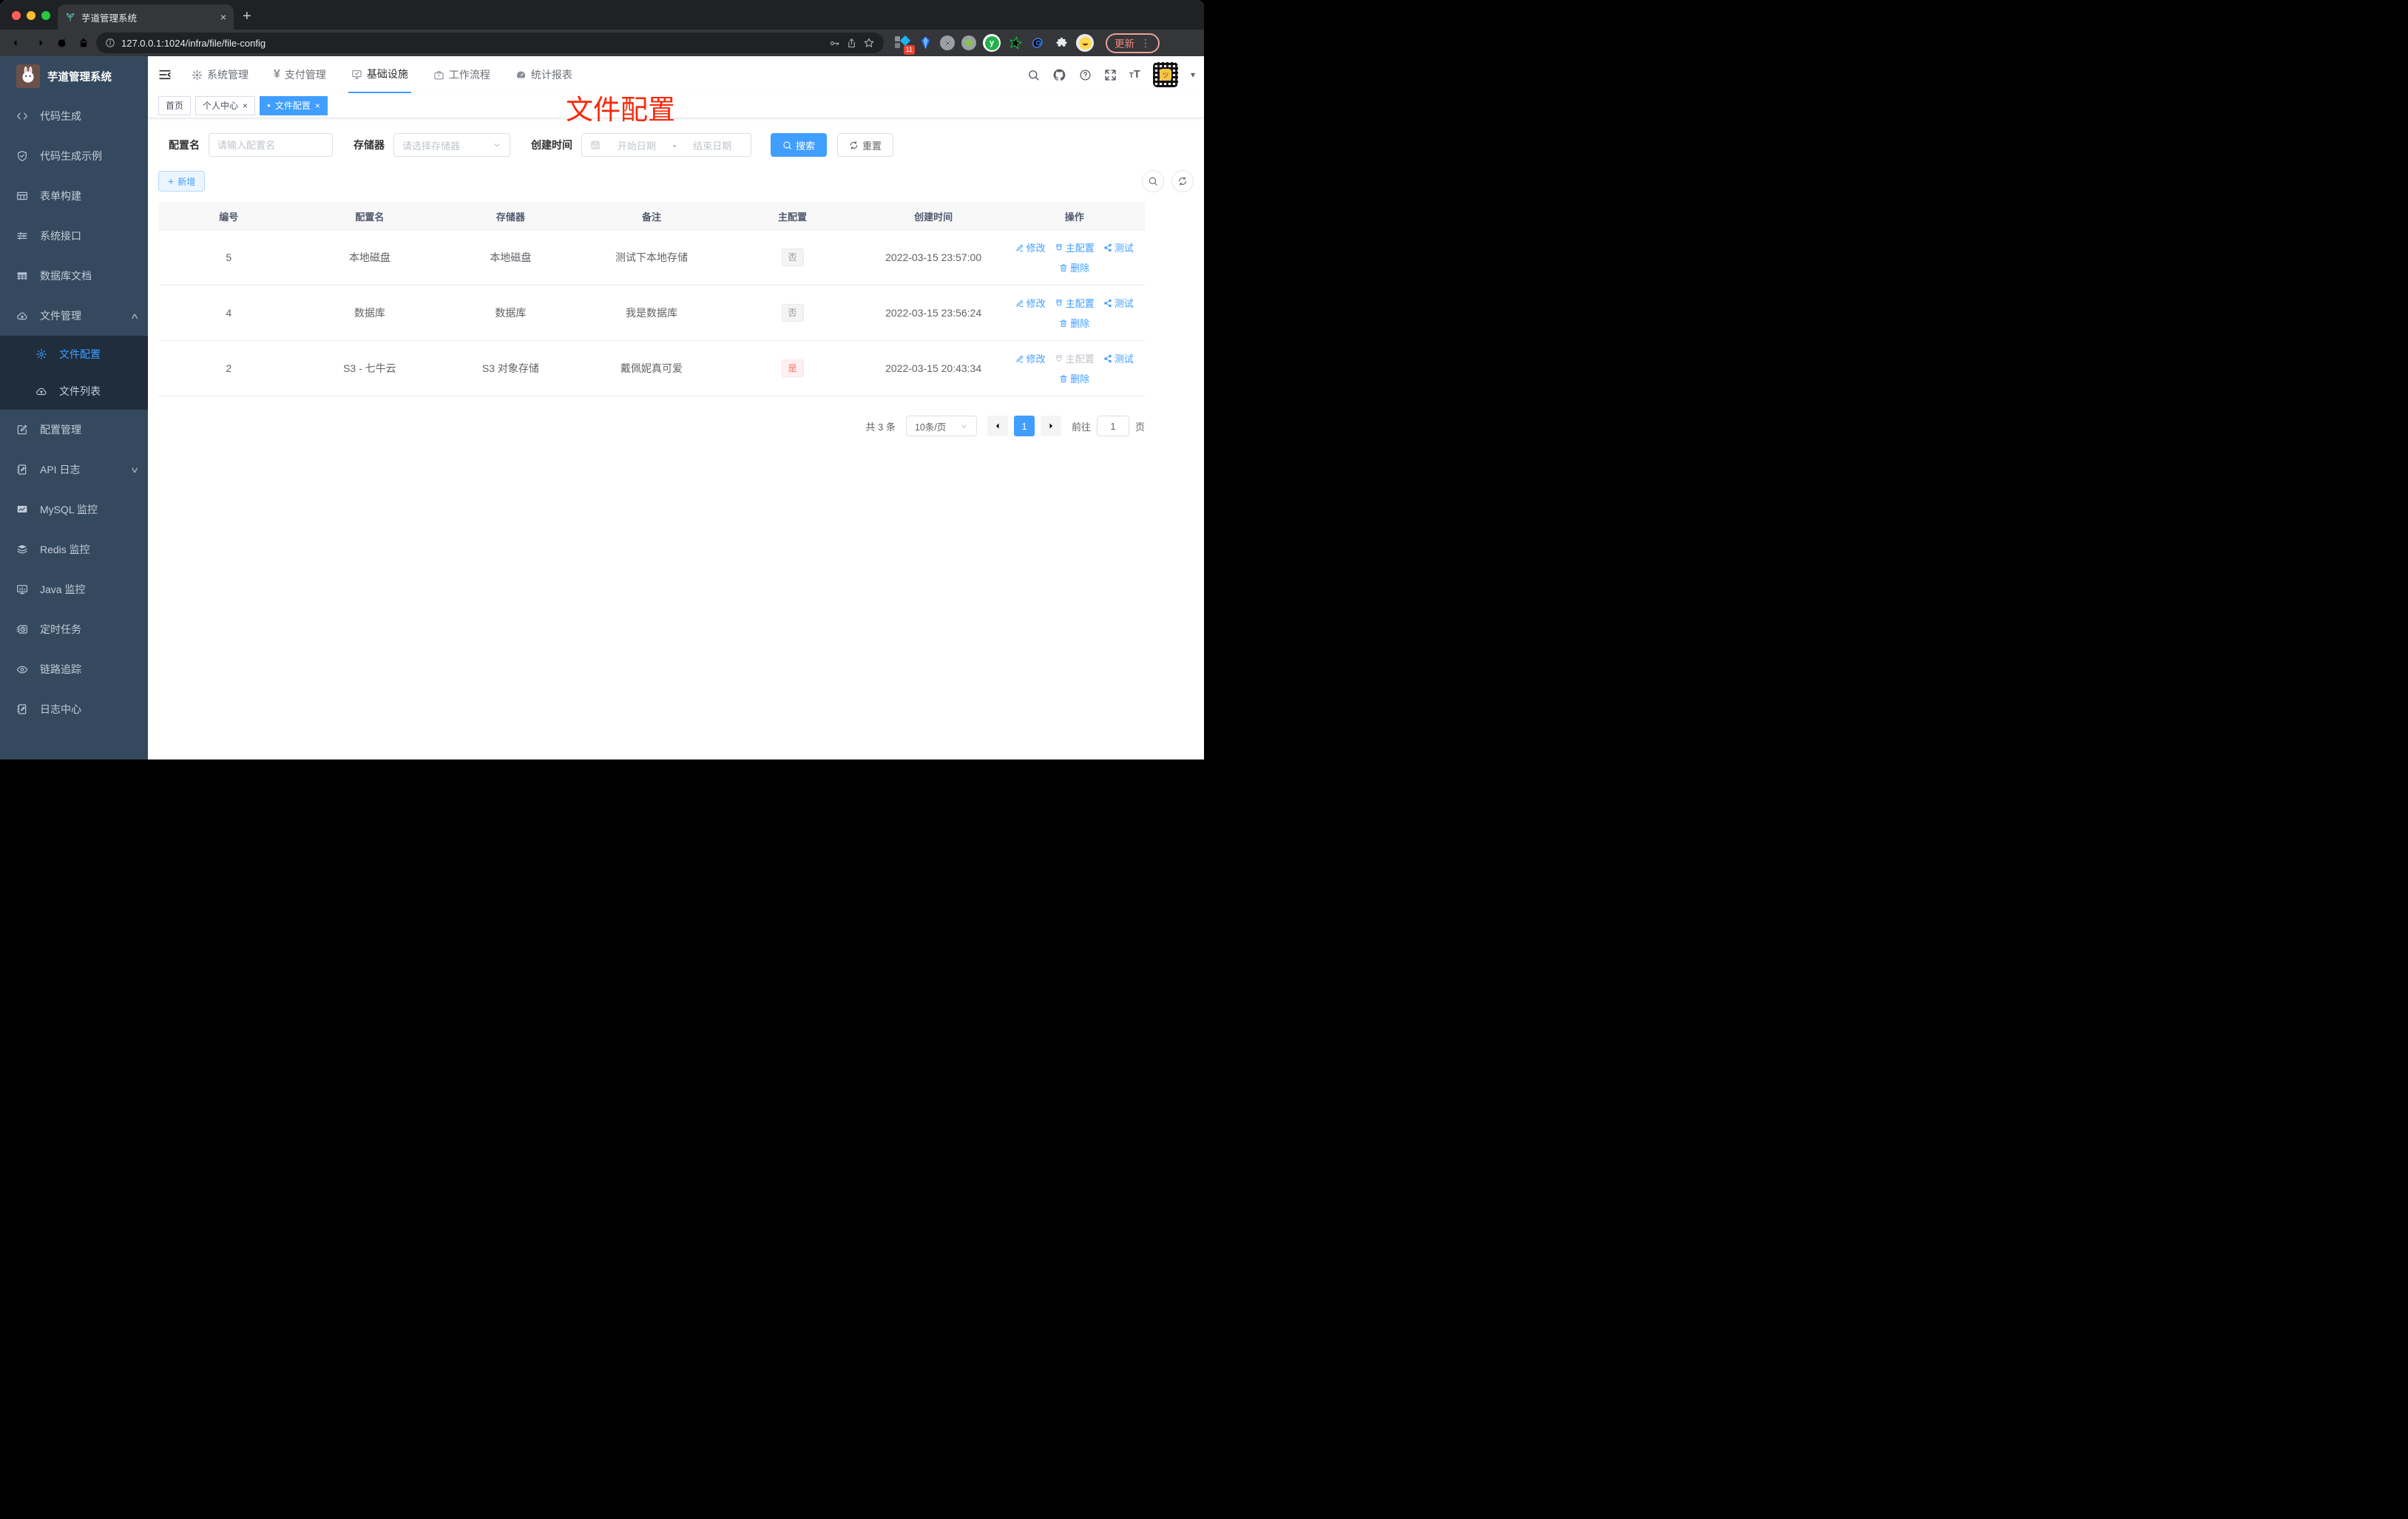 The image size is (2408, 1519). I want to click on browser-tab: 芋道管理系统 ×, so click(146, 17).